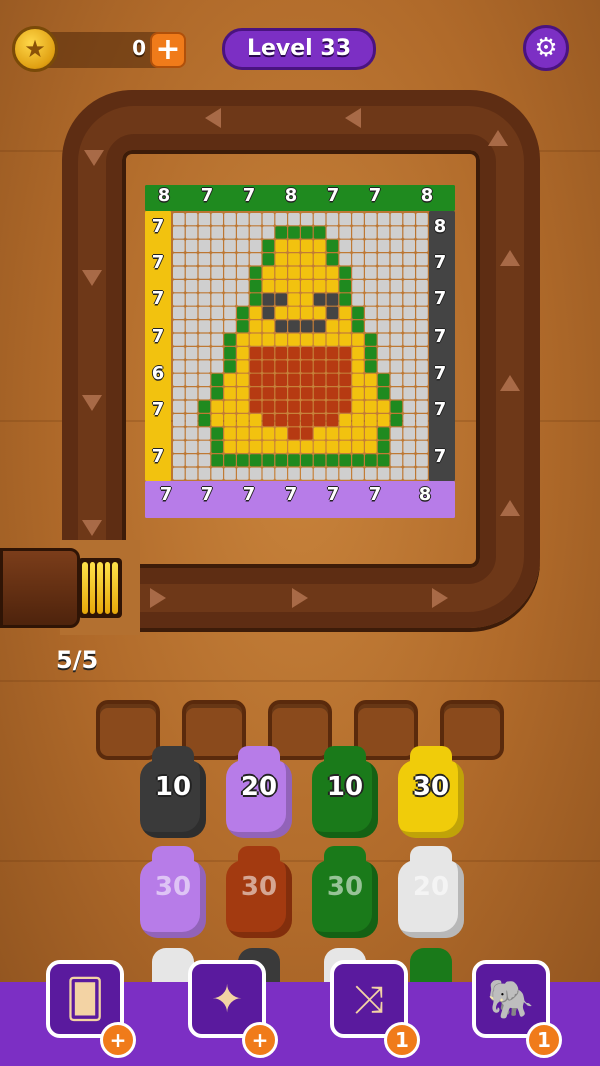 This screenshot has width=600, height=1066. Describe the element at coordinates (85, 999) in the screenshot. I see `cards-icon: 🂠` at that location.